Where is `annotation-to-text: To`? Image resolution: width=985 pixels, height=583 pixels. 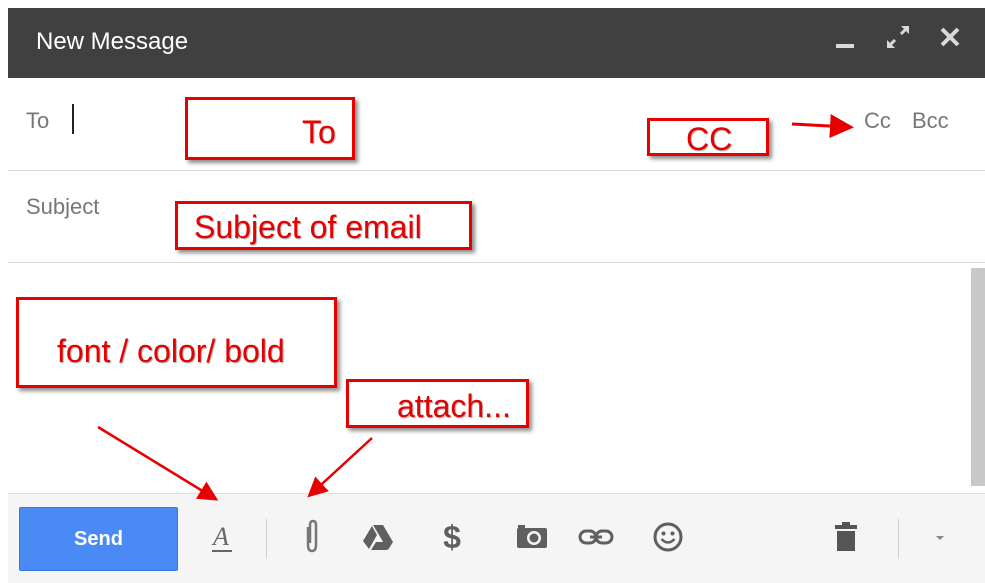 annotation-to-text: To is located at coordinates (319, 132).